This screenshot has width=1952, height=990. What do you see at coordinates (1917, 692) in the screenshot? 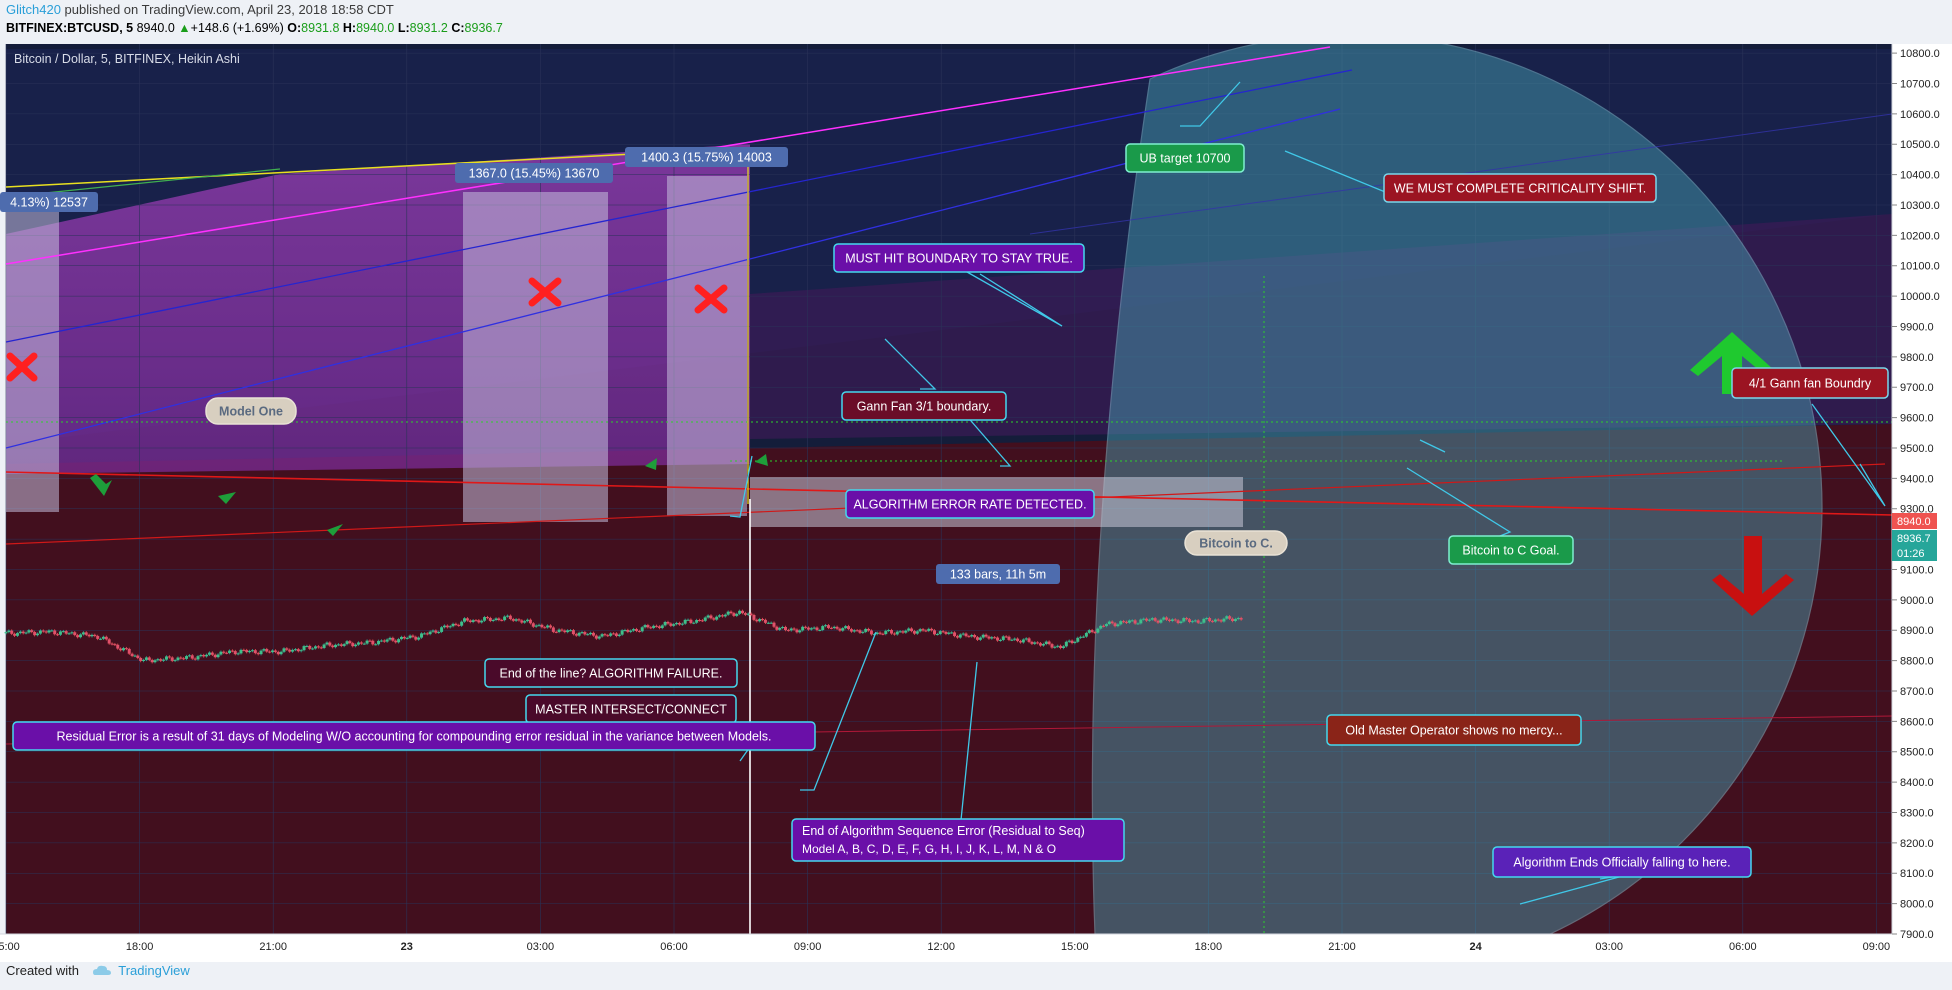
I see `y-tick-label: 8700.0` at bounding box center [1917, 692].